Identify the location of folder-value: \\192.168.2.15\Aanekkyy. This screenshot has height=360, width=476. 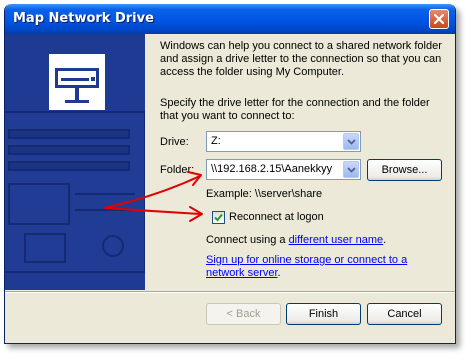
(272, 169).